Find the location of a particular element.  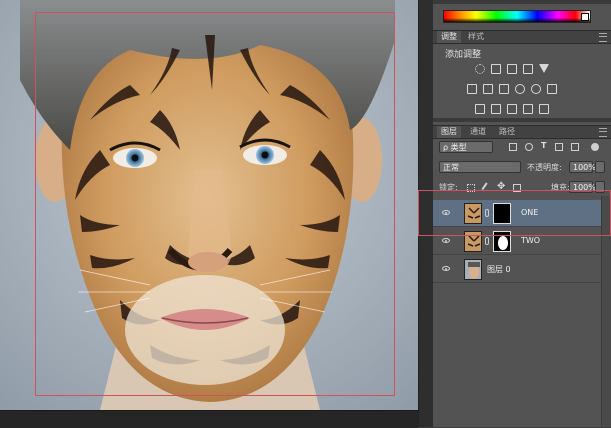

panel-grip is located at coordinates (522, 2).